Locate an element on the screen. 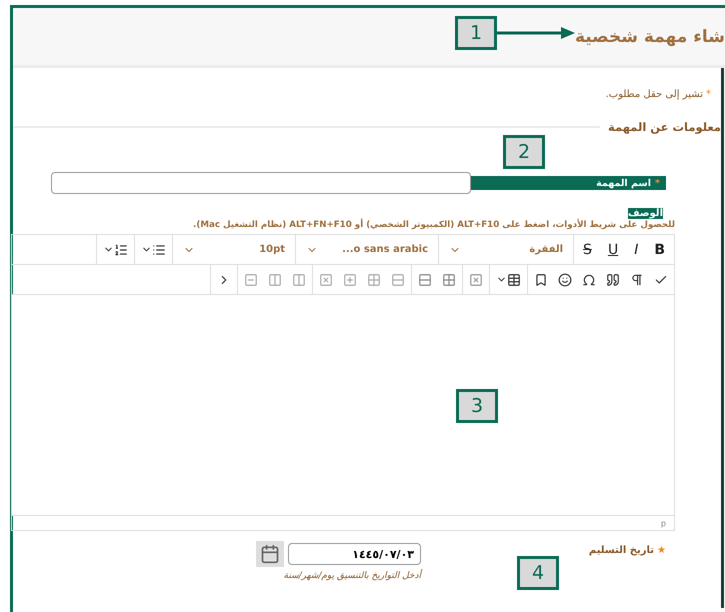  section-title: معلومات عن المهمة is located at coordinates (664, 127).